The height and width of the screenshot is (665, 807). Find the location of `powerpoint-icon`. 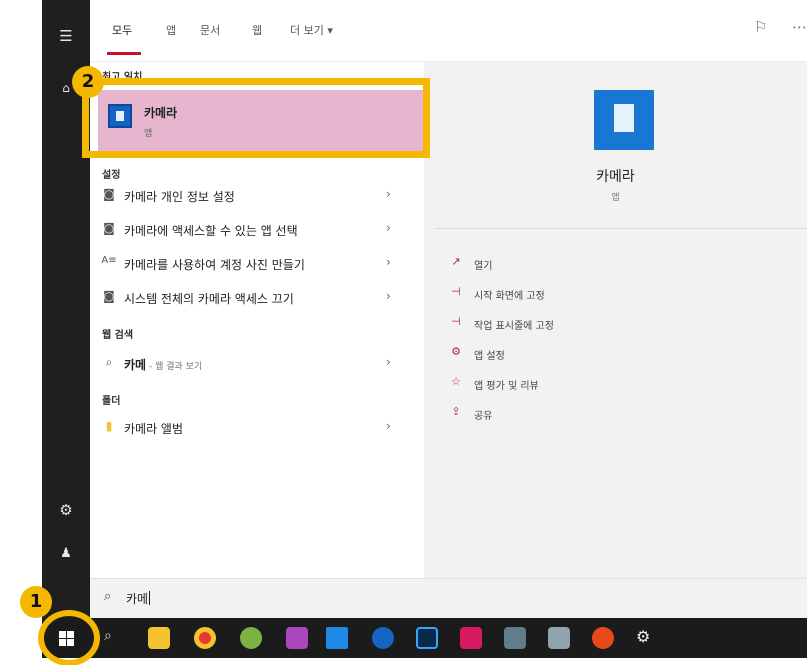

powerpoint-icon is located at coordinates (603, 638).